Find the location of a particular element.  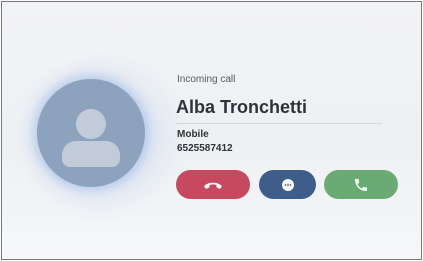

decline-button is located at coordinates (213, 184).